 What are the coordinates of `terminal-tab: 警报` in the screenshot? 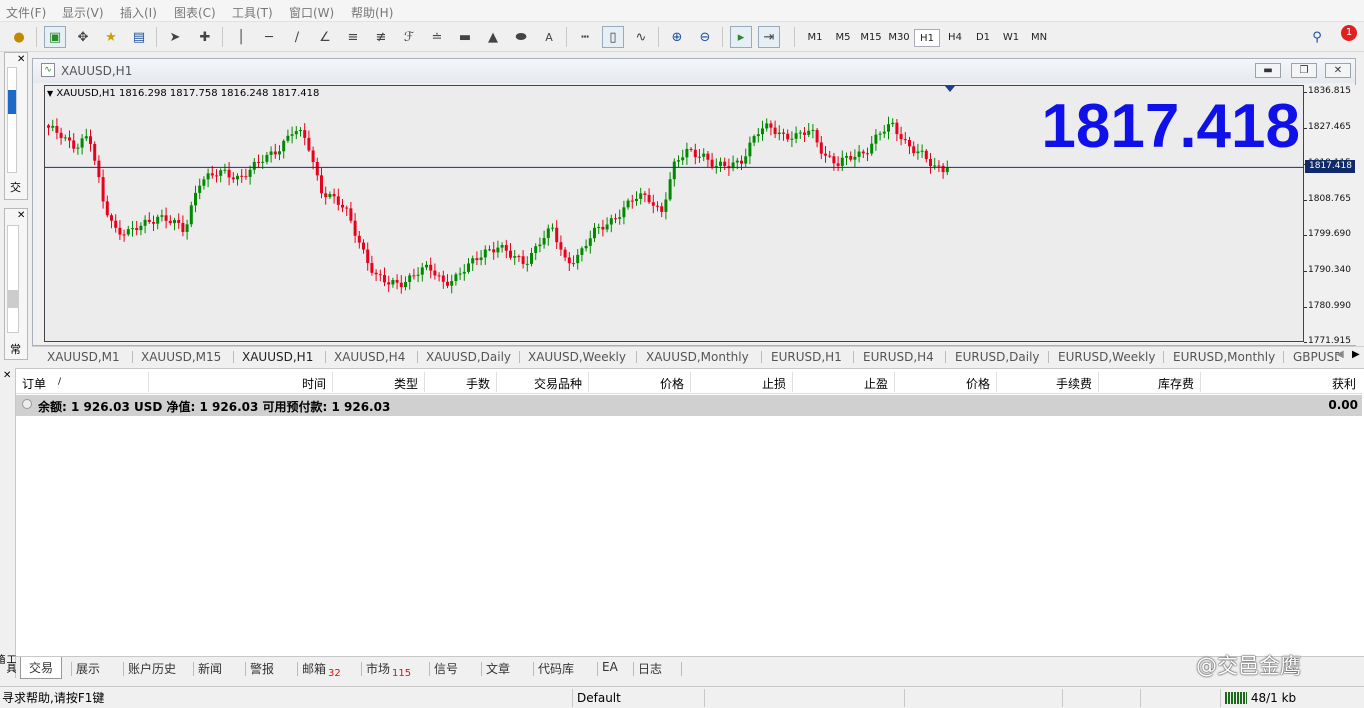 It's located at (262, 668).